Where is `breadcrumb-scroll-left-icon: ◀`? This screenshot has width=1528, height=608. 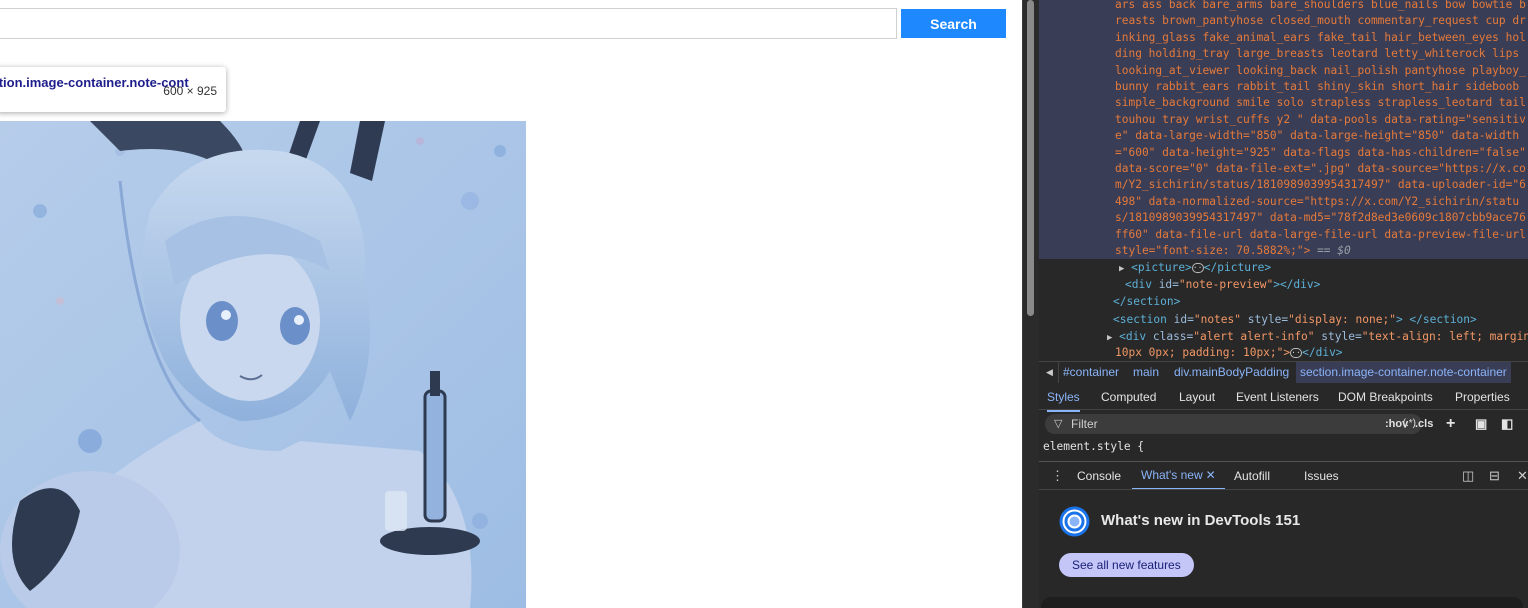 breadcrumb-scroll-left-icon: ◀ is located at coordinates (1050, 372).